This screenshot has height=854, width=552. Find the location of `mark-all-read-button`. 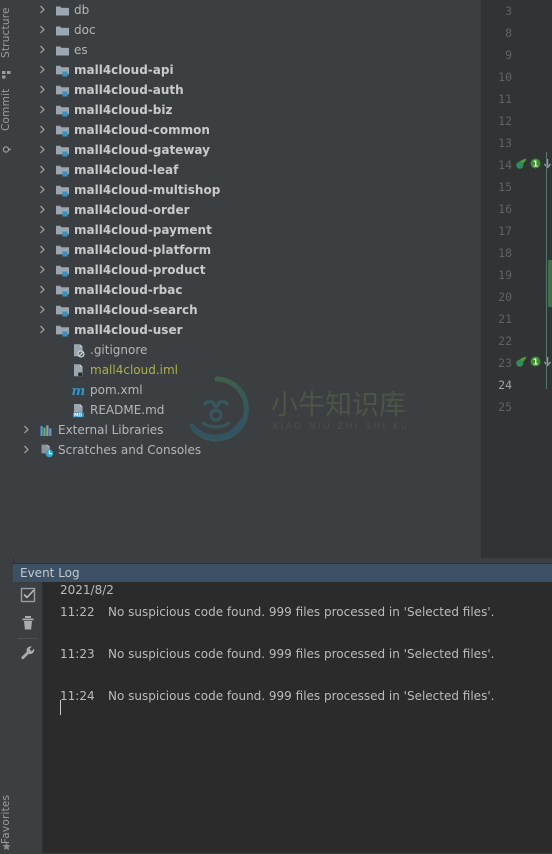

mark-all-read-button is located at coordinates (28, 595).